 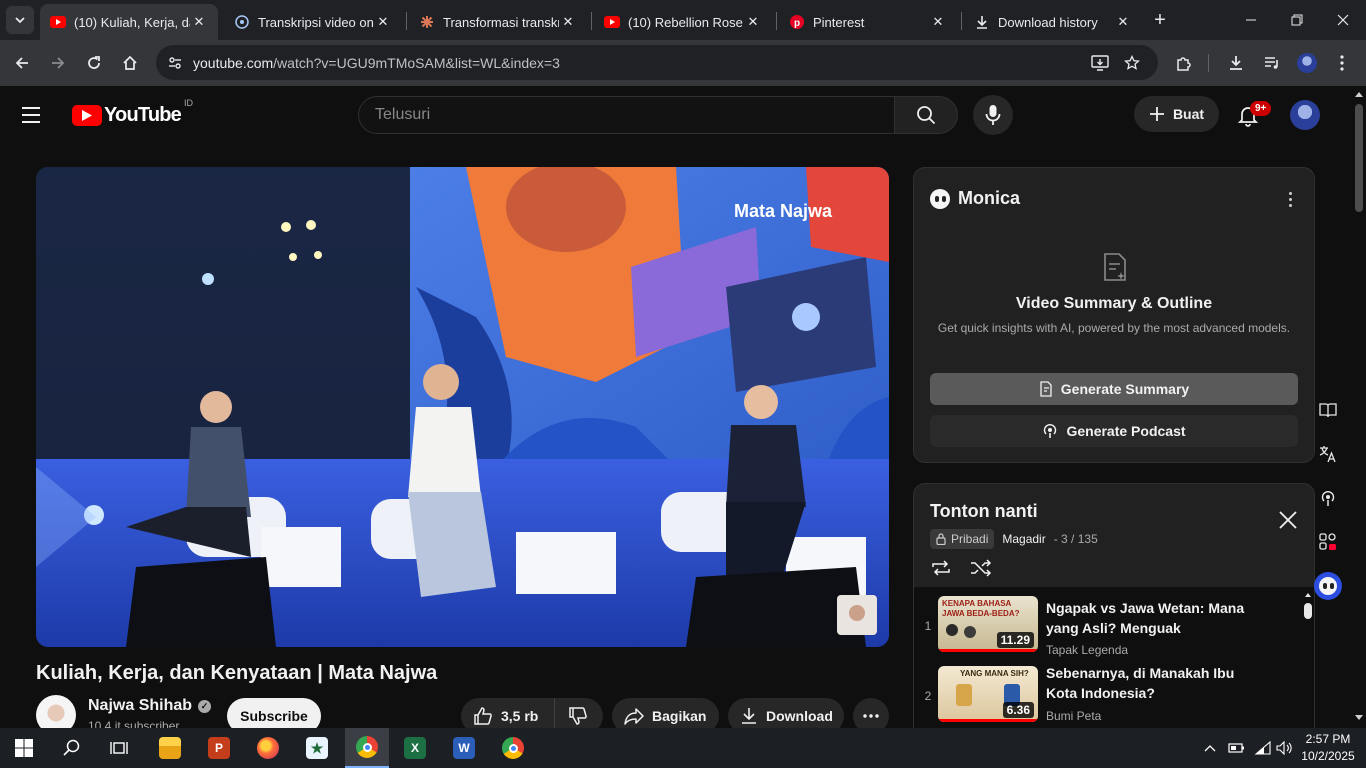 What do you see at coordinates (150, 706) in the screenshot?
I see `channel-name: Najwa Shihab ✓` at bounding box center [150, 706].